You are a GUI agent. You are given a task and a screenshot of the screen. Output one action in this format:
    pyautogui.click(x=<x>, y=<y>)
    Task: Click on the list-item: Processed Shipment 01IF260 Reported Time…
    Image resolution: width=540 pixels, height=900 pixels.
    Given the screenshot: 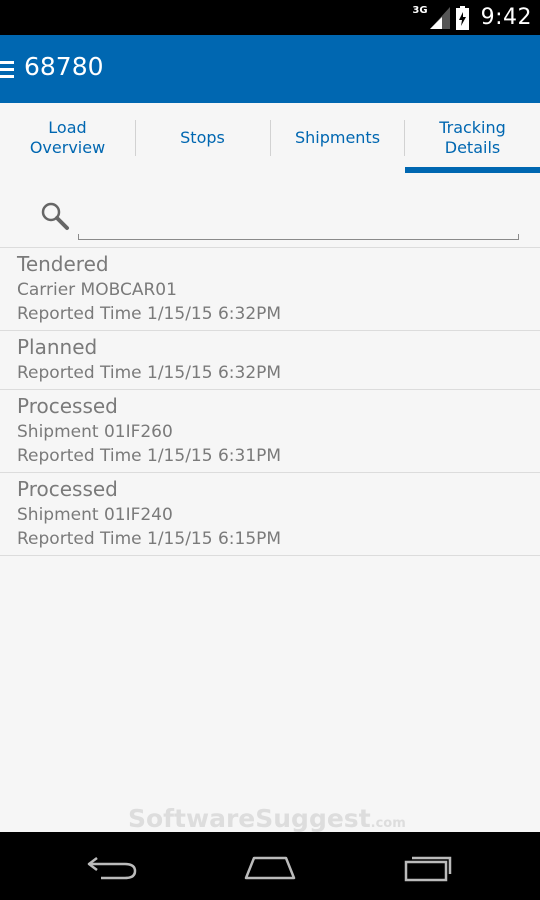 What is the action you would take?
    pyautogui.click(x=270, y=431)
    